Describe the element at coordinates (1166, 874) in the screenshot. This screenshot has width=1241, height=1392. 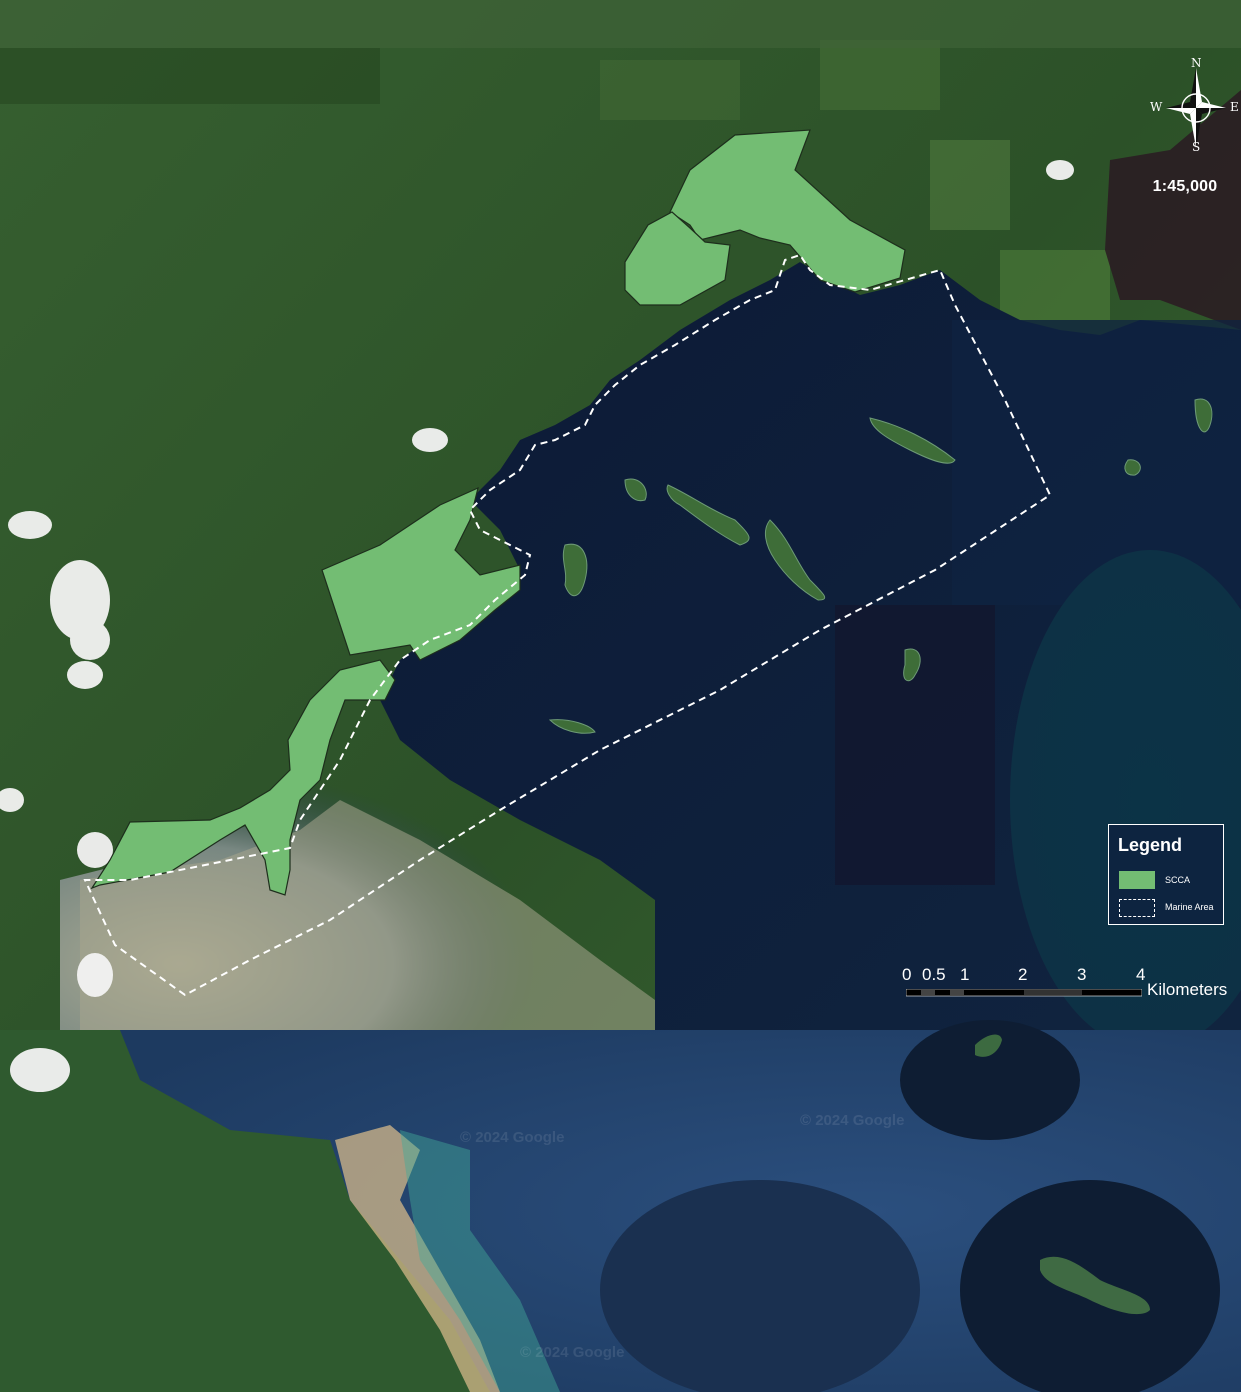
I see `legend: Legend SCCA Marine Area` at that location.